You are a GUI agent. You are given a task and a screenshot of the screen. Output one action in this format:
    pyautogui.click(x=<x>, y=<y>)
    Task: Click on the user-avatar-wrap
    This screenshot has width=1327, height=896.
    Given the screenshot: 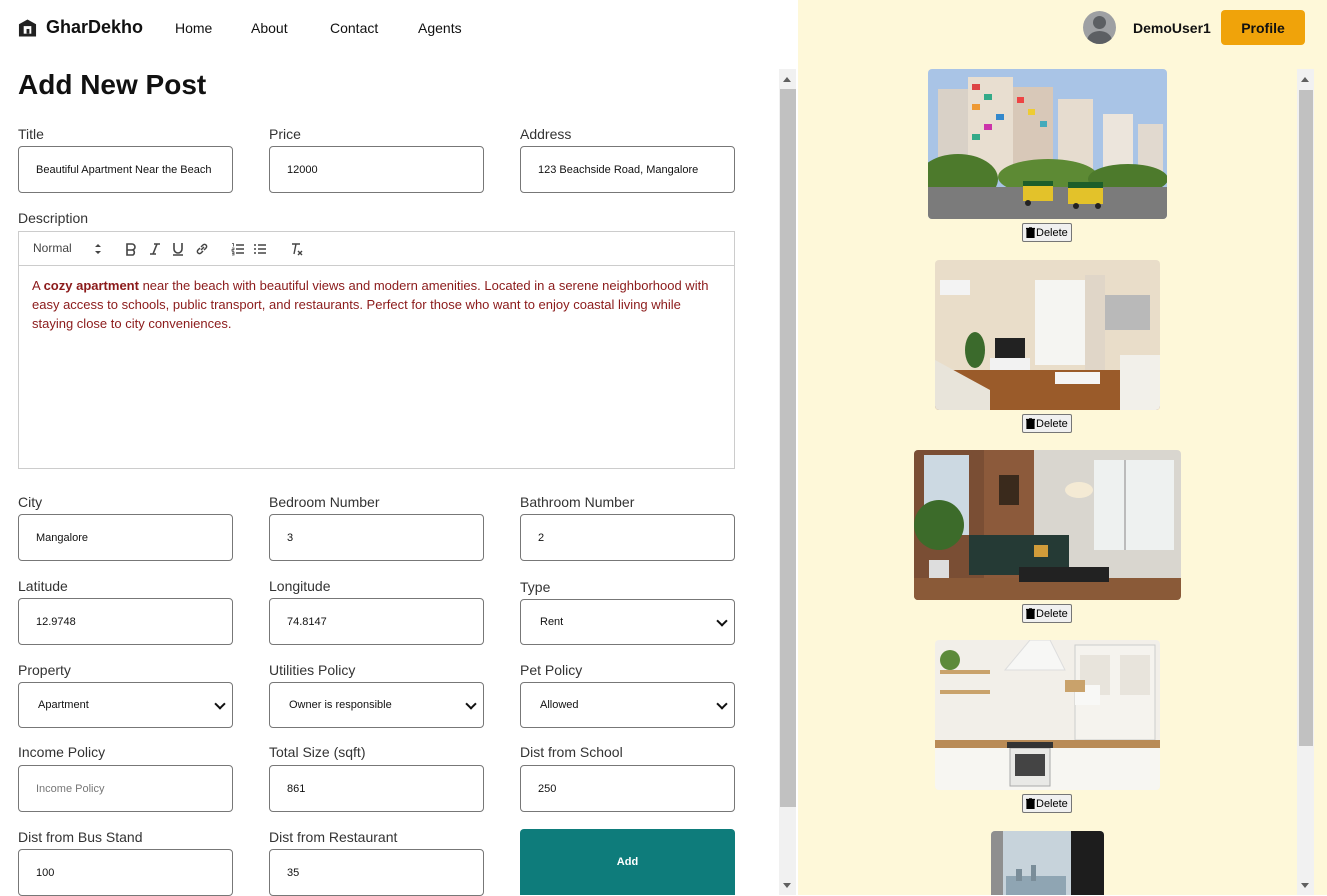 What is the action you would take?
    pyautogui.click(x=1099, y=27)
    